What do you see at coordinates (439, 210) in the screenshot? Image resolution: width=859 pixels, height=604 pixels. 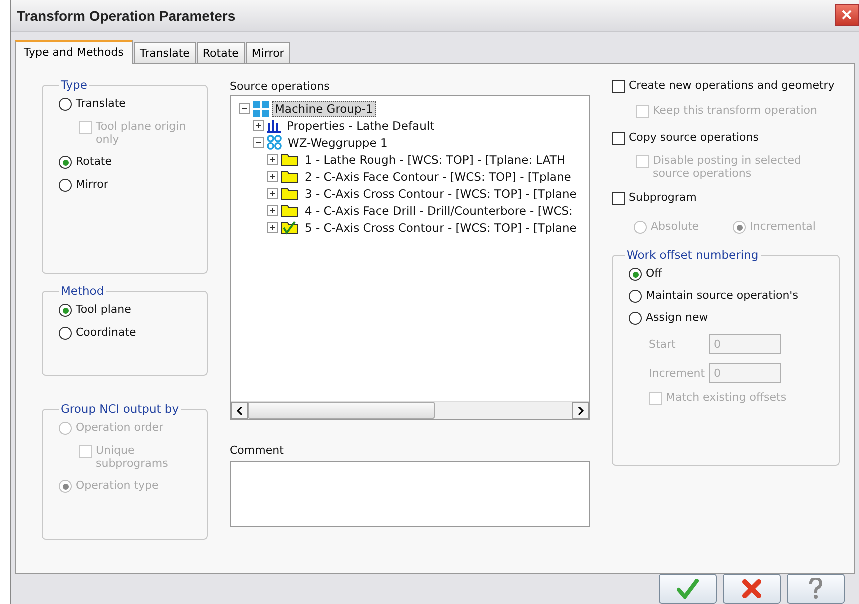 I see `tree-item: 4 - C-Axis Face Drill - Drill/Counterbore - [WCS:` at bounding box center [439, 210].